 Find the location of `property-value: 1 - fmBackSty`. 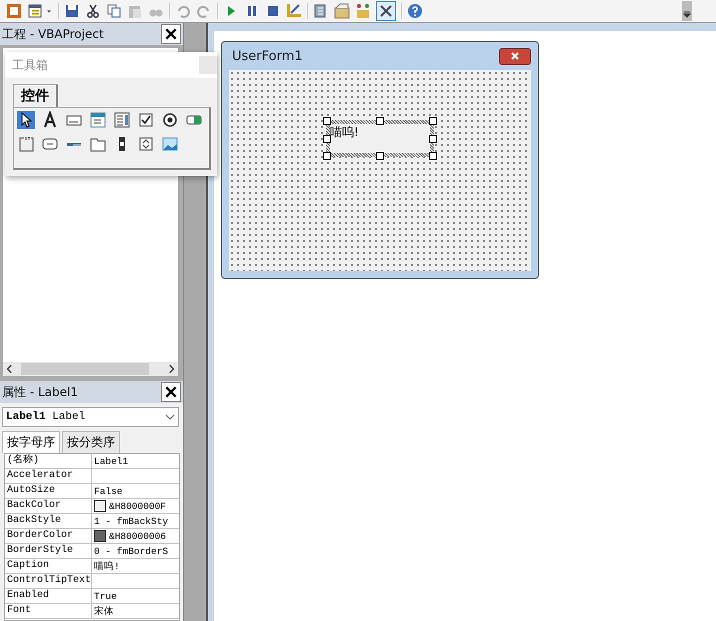

property-value: 1 - fmBackSty is located at coordinates (131, 521).